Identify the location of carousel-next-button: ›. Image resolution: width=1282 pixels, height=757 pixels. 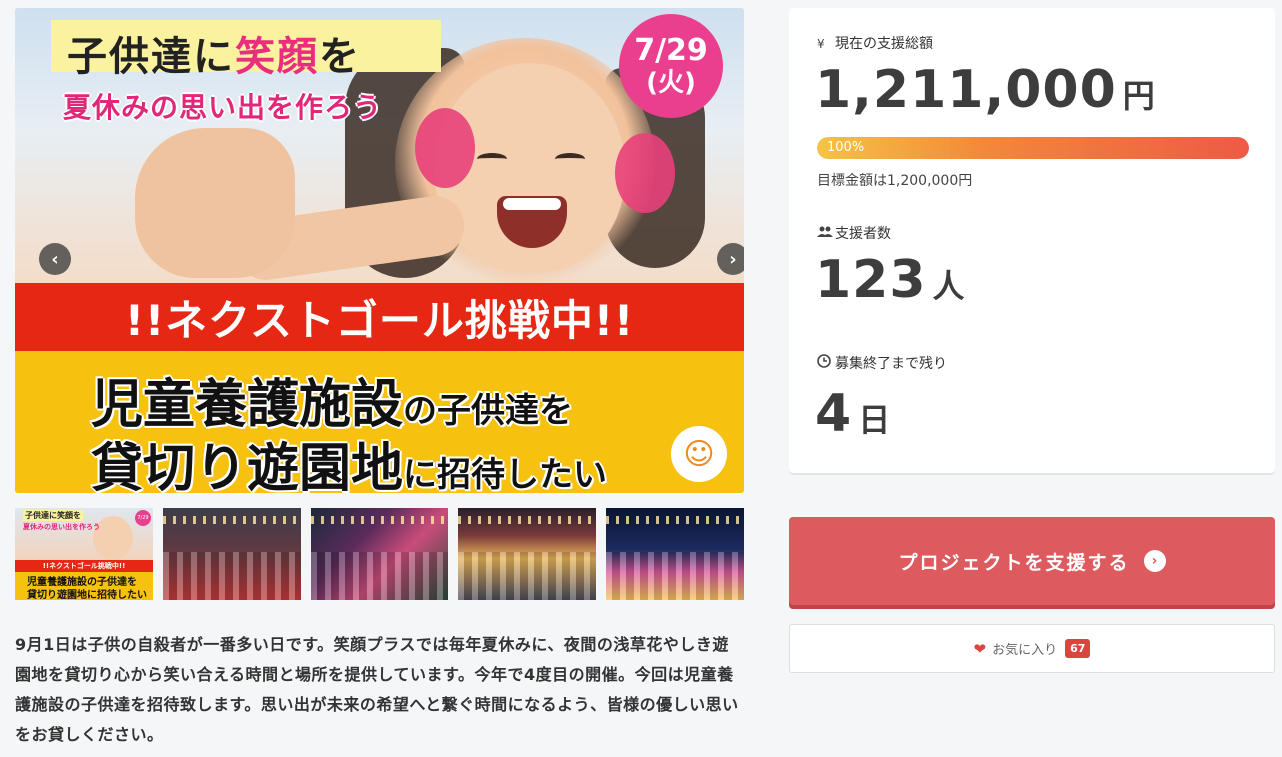
(730, 259).